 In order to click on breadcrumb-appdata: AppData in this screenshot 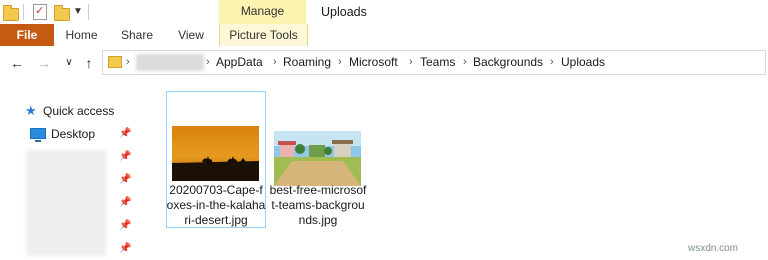, I will do `click(239, 62)`.